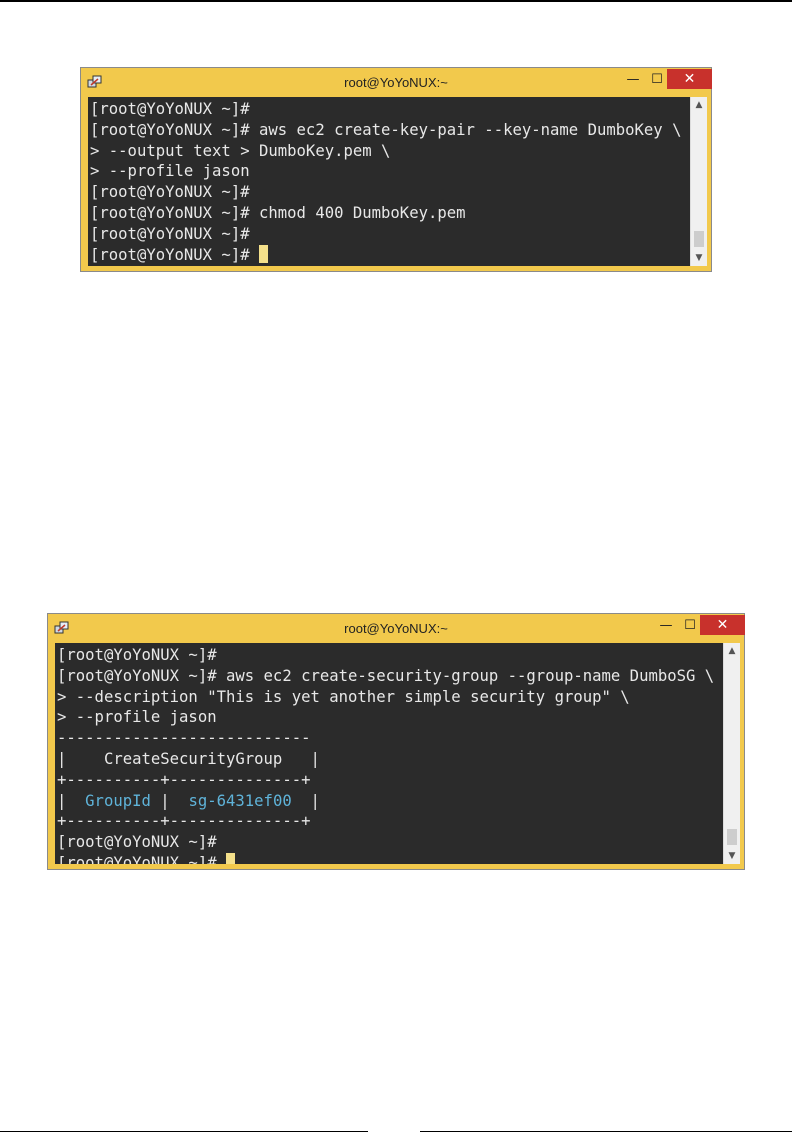 This screenshot has height=1142, width=792. Describe the element at coordinates (240, 150) in the screenshot. I see `terminal-line: > --output text > DumboKey.pem \` at that location.